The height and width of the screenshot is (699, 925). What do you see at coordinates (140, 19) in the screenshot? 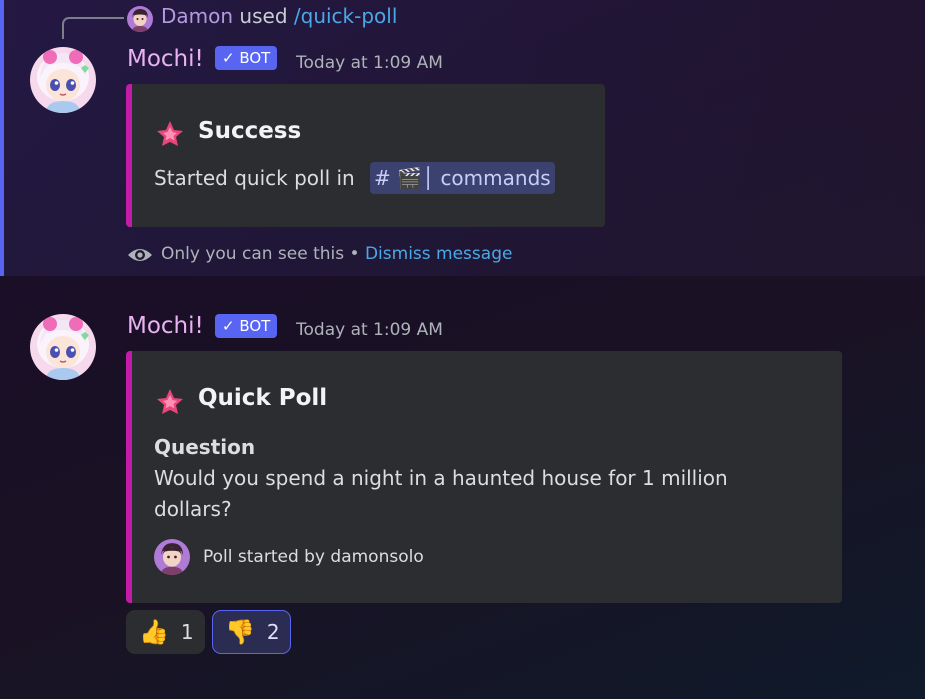
I see `reply-avatar` at bounding box center [140, 19].